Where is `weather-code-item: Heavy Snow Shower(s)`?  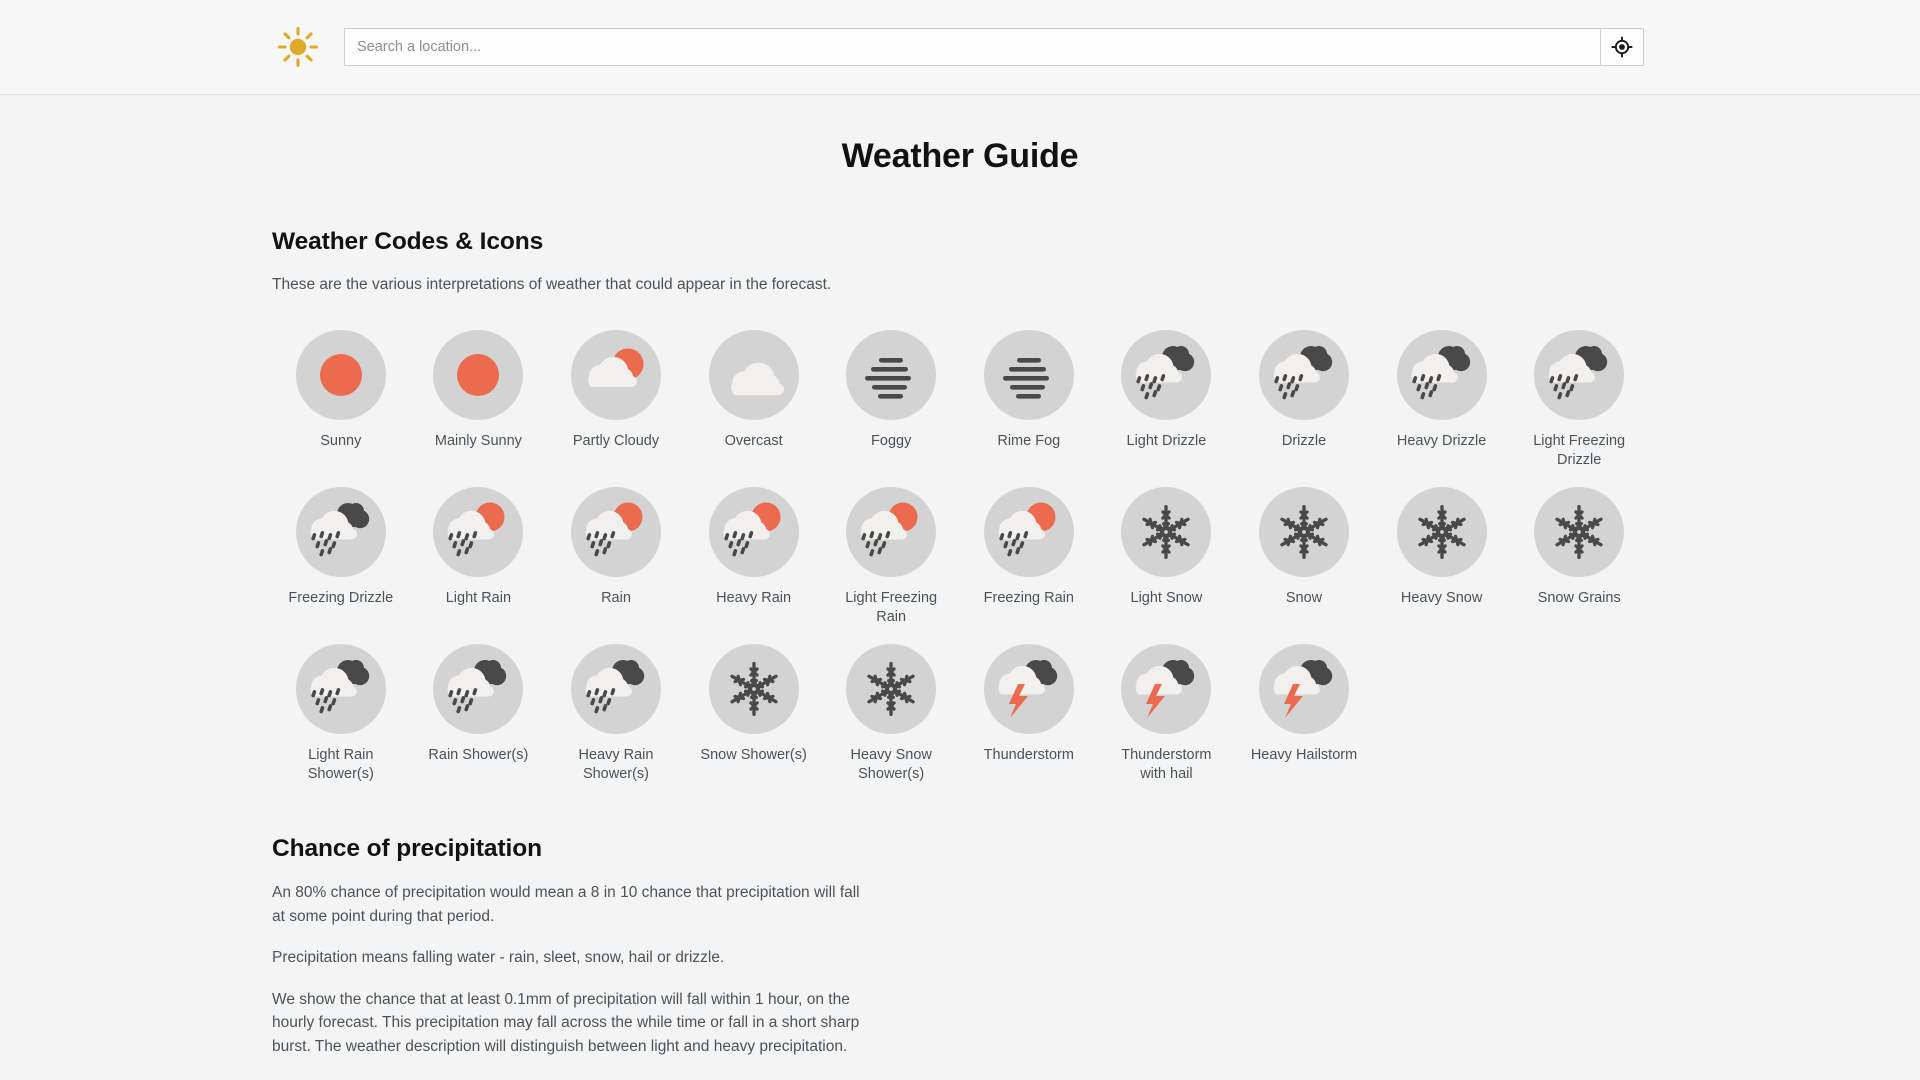
weather-code-item: Heavy Snow Shower(s) is located at coordinates (891, 704).